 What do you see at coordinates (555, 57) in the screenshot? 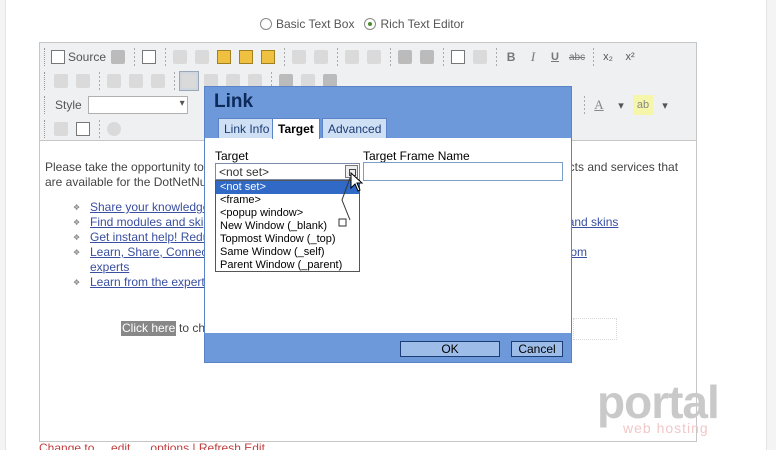
I see `underline-button: U` at bounding box center [555, 57].